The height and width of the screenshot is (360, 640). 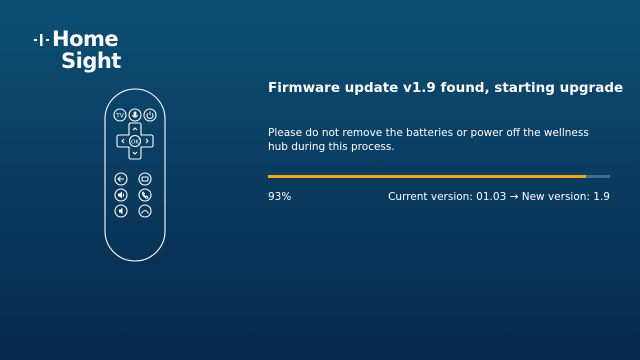 I want to click on speaker-quiet-icon, so click(x=121, y=211).